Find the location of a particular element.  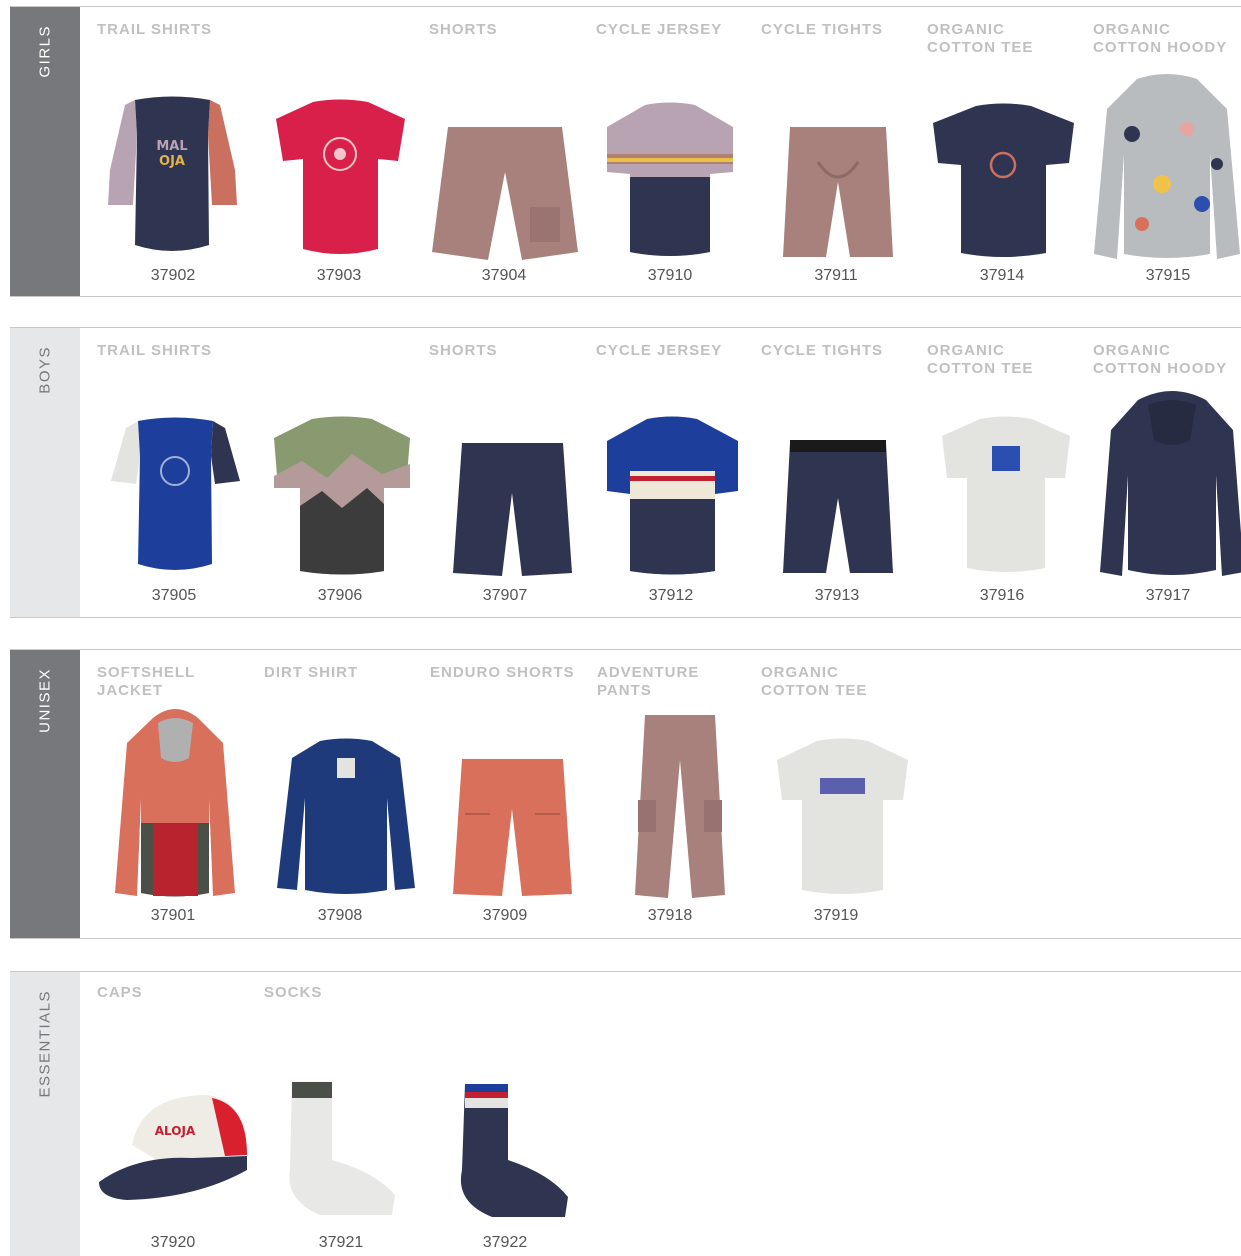

product-code: 37915 is located at coordinates (1168, 275).